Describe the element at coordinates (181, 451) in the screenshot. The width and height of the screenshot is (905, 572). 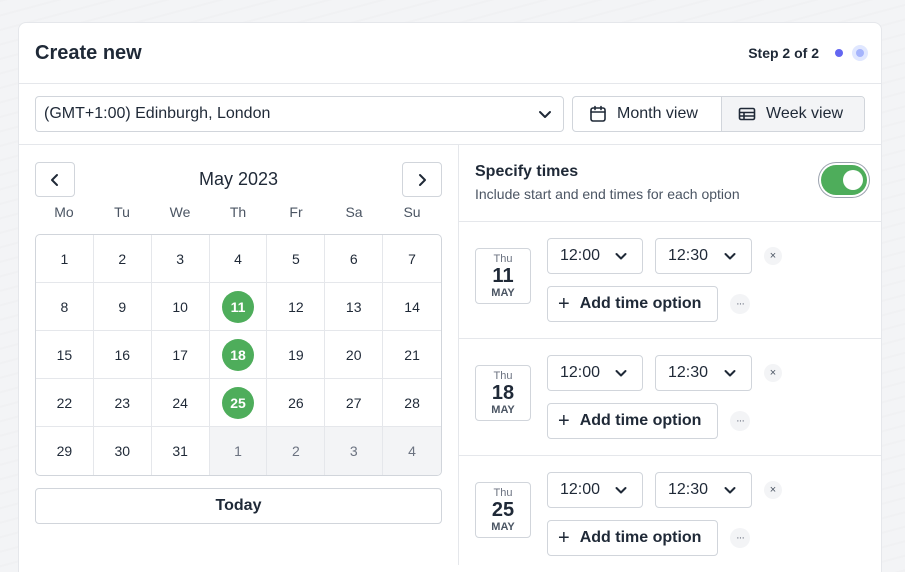
I see `calendar-day: 31` at that location.